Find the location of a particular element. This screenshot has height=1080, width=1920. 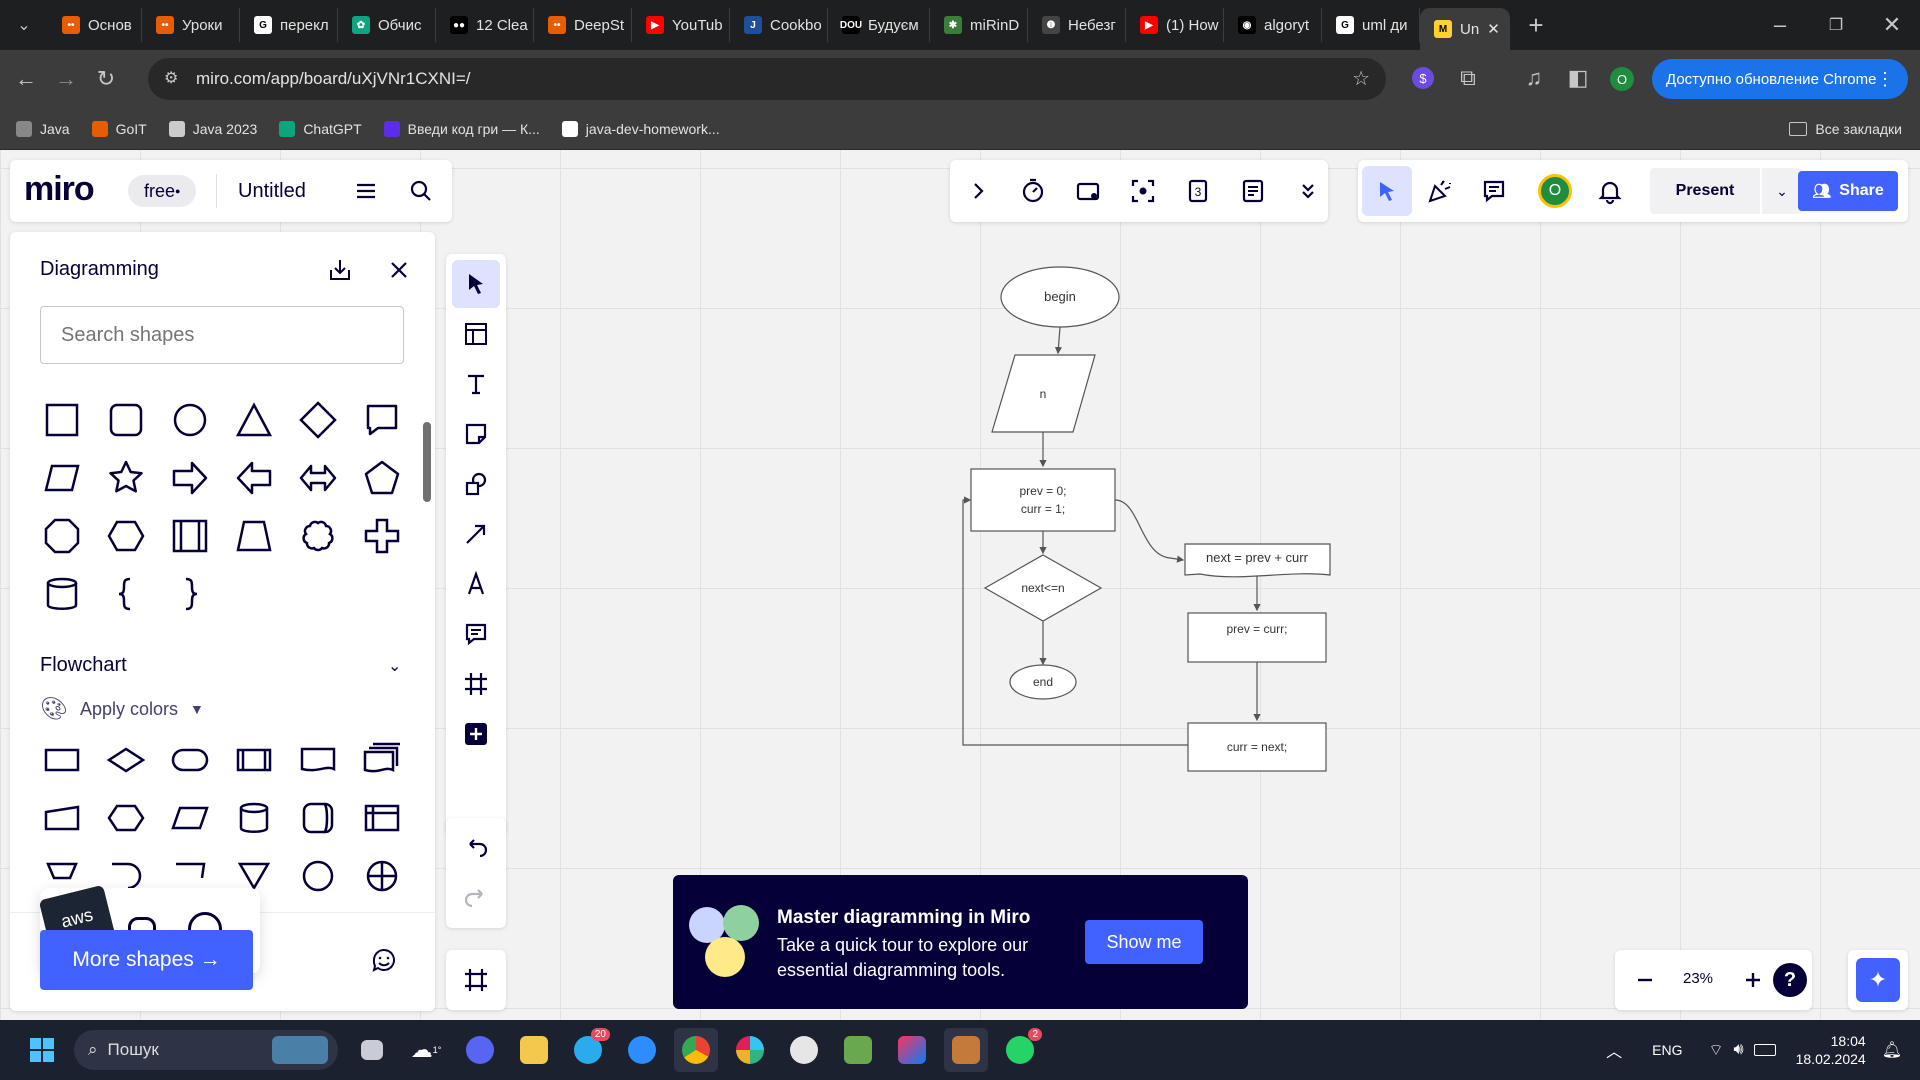

battery-icon is located at coordinates (1764, 1050).